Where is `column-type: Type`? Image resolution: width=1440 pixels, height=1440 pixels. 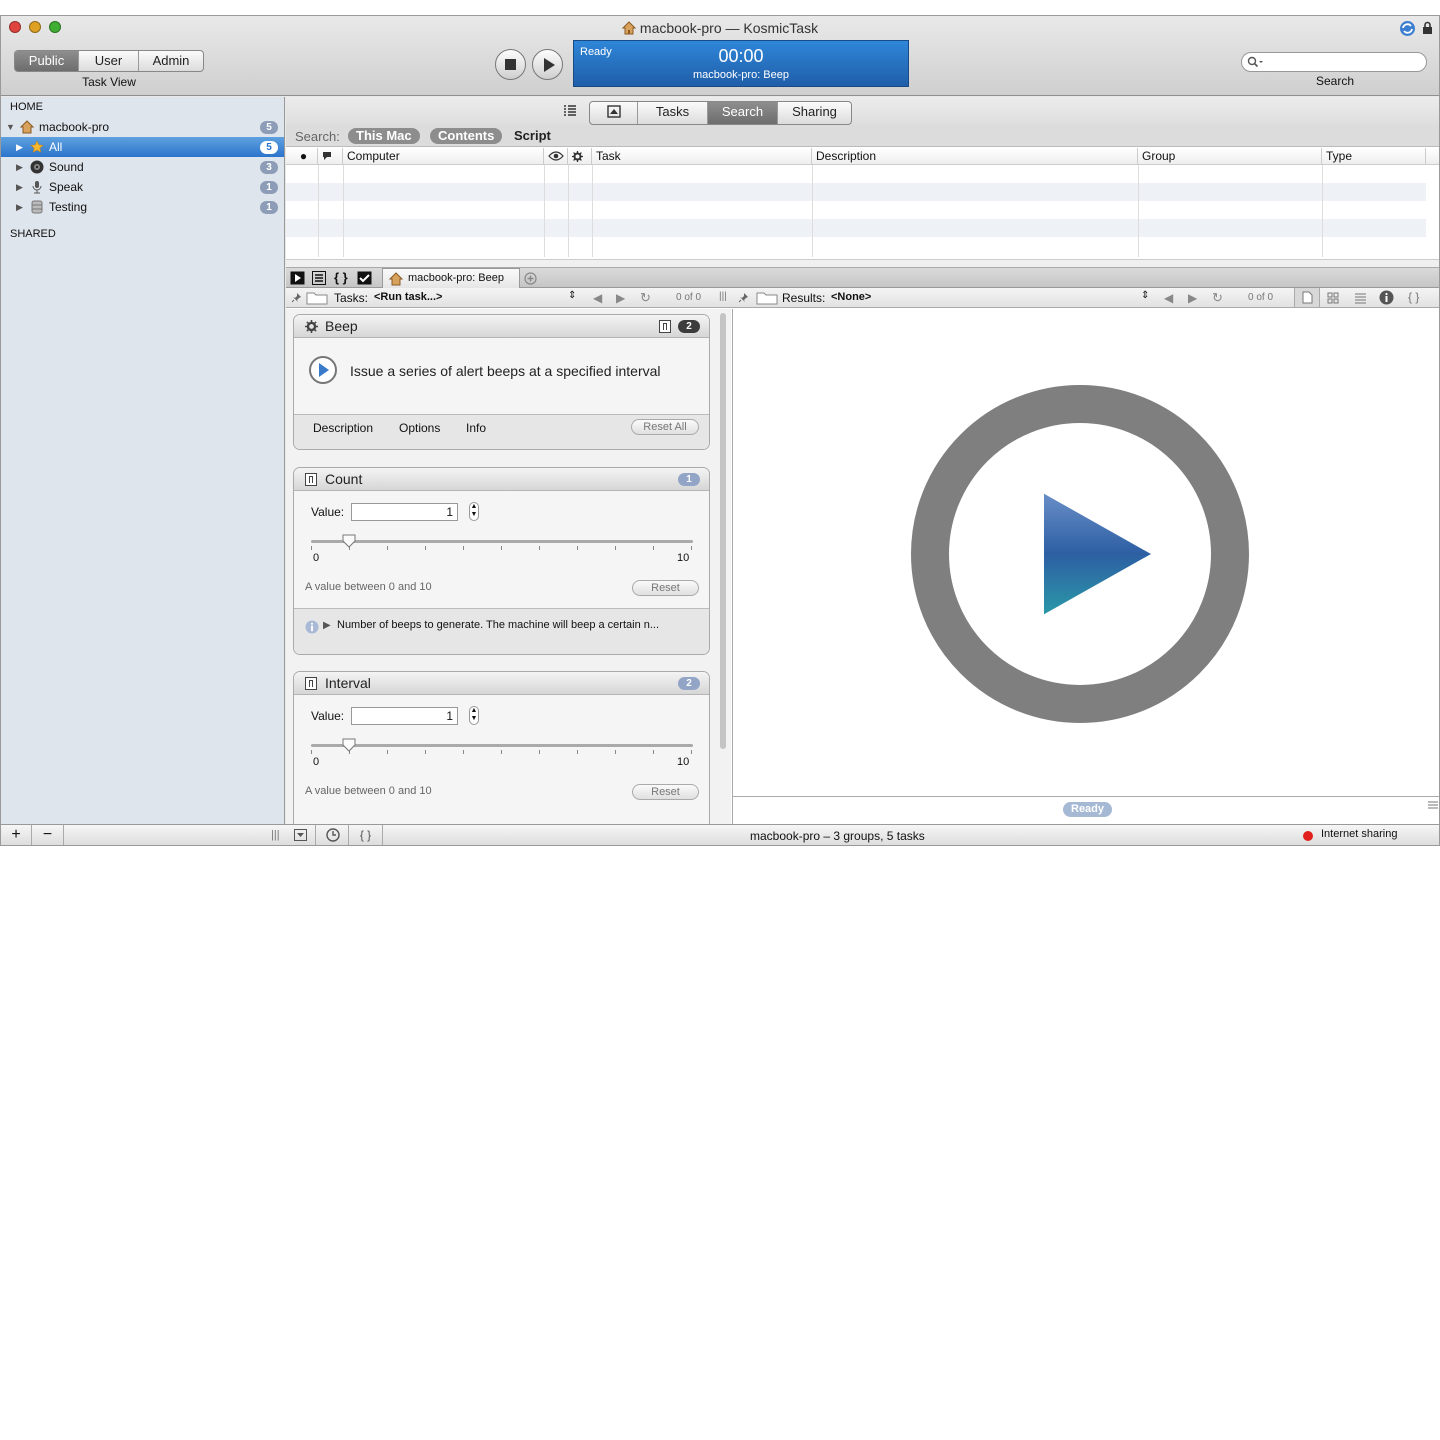
column-type: Type is located at coordinates (1374, 156).